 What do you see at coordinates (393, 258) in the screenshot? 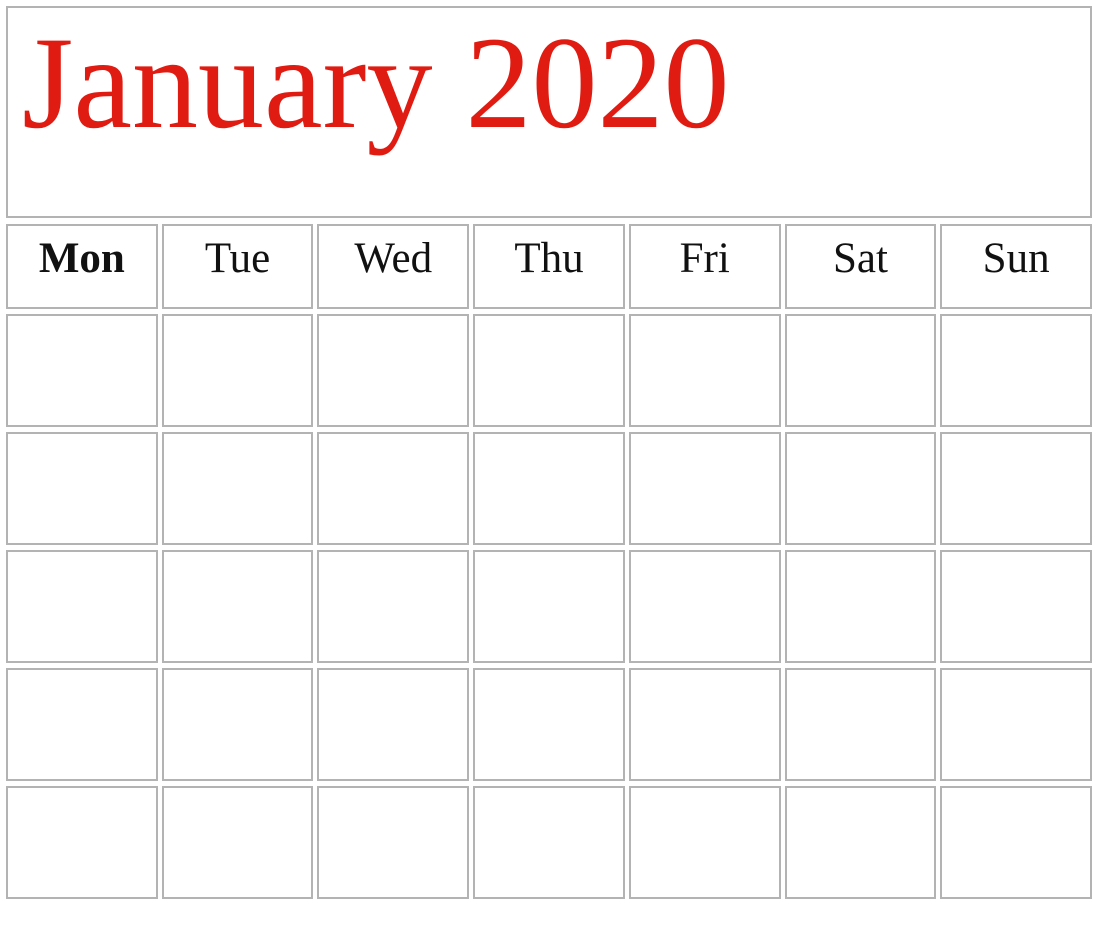
I see `weekday-label: Wed` at bounding box center [393, 258].